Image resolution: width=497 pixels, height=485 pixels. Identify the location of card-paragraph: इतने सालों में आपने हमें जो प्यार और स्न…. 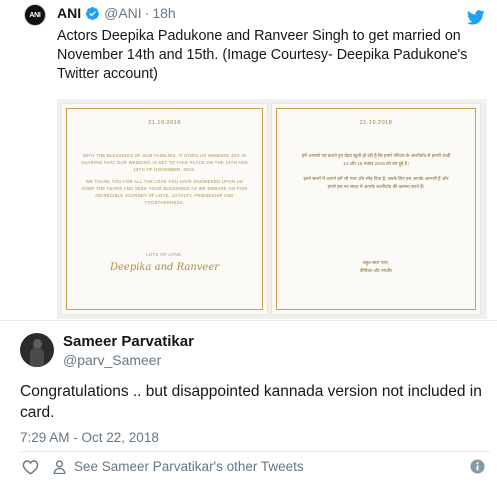
(376, 182).